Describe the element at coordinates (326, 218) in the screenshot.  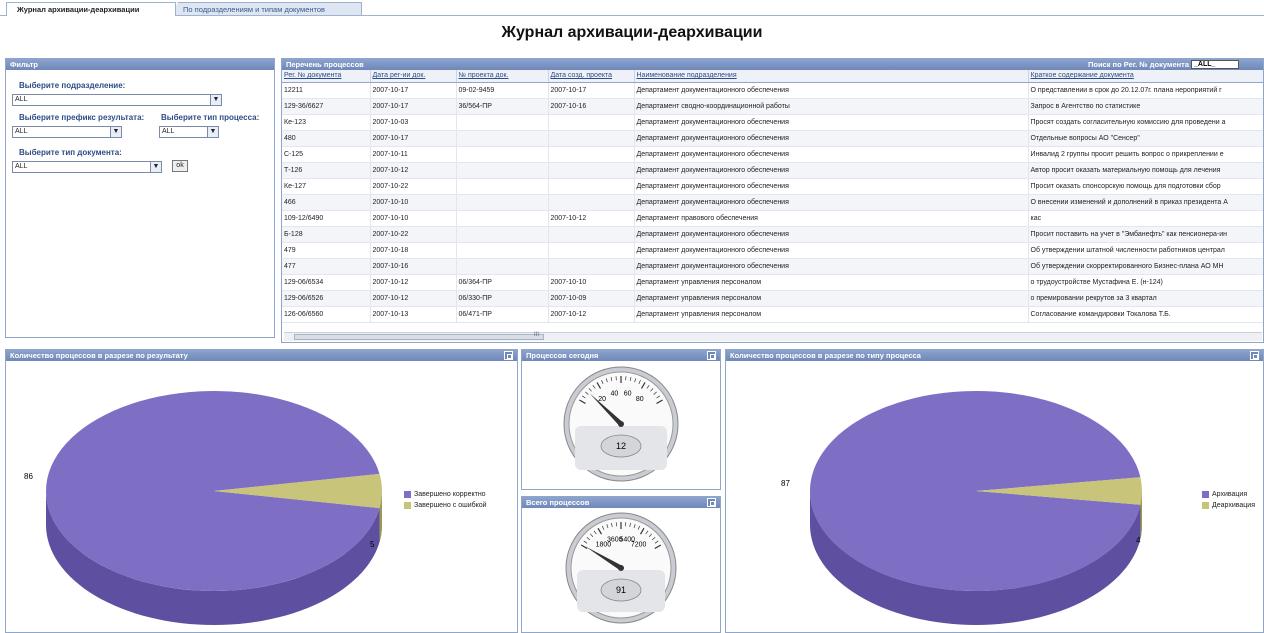
I see `table-cell: 109-12/6490` at that location.